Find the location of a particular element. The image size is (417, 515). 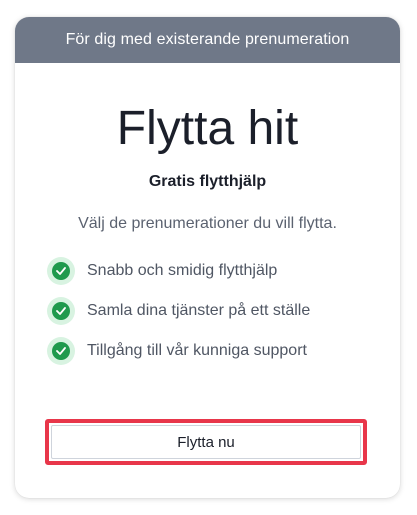

move-now-button: Flytta nu is located at coordinates (206, 442).